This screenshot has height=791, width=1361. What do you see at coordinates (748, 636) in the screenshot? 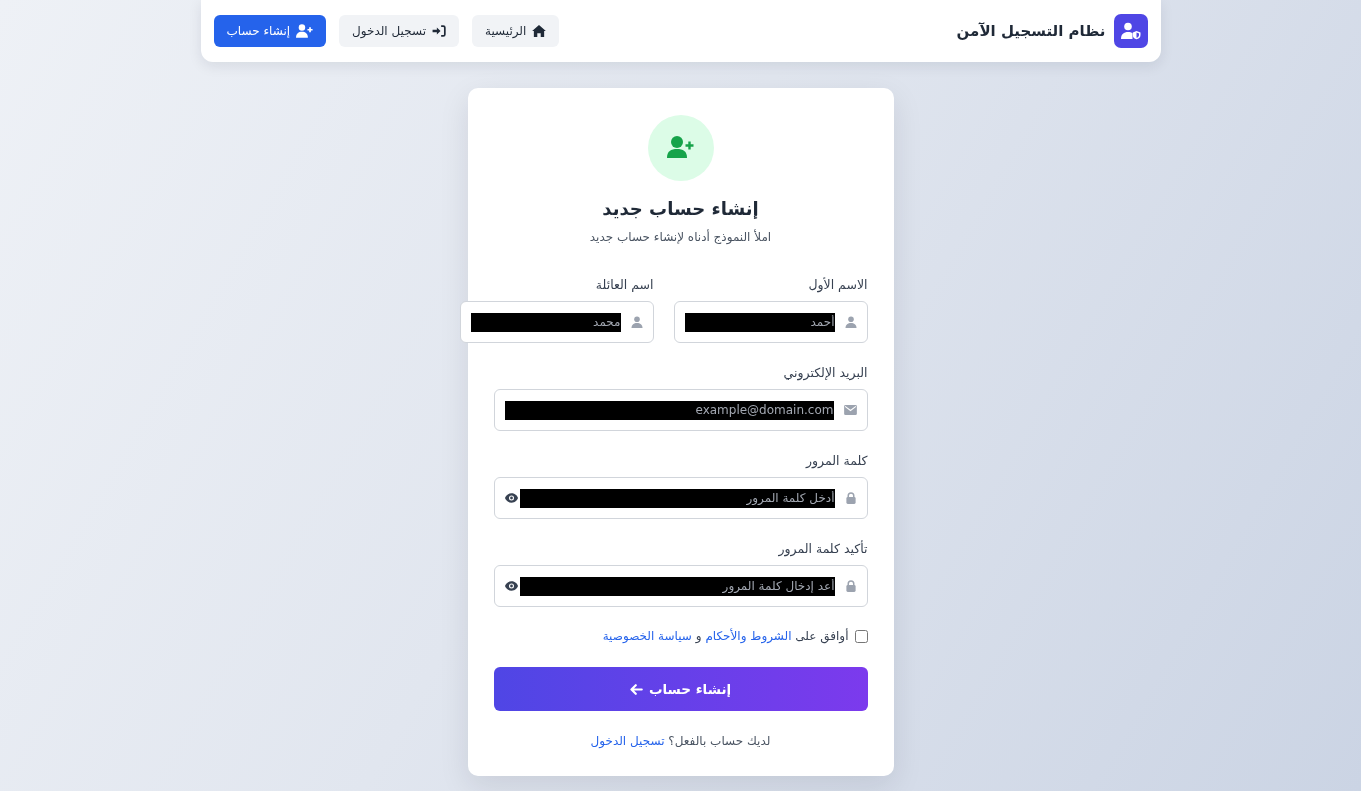
I see `text-link: الشروط والأحكام` at bounding box center [748, 636].